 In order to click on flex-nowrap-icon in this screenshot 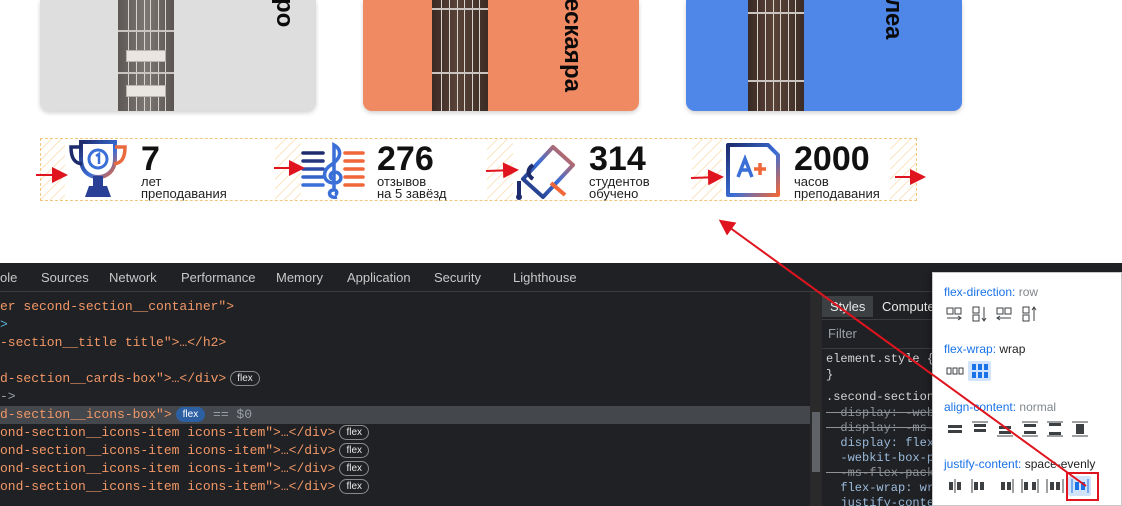, I will do `click(954, 371)`.